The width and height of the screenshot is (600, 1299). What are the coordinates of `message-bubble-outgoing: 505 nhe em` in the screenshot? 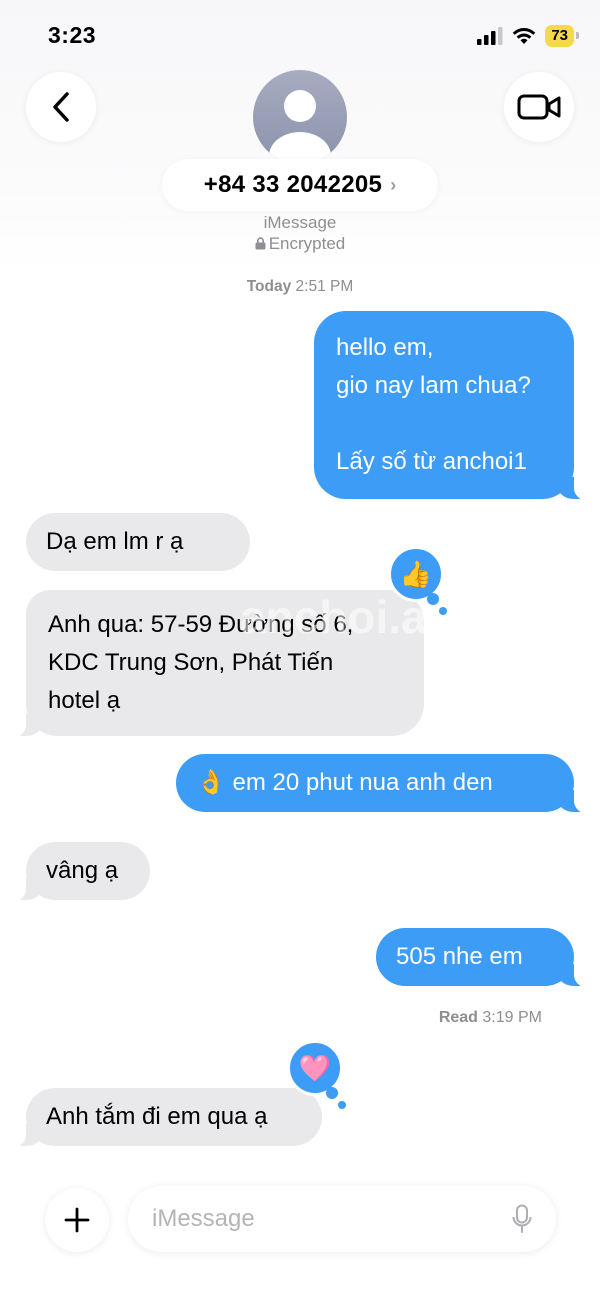 It's located at (482, 957).